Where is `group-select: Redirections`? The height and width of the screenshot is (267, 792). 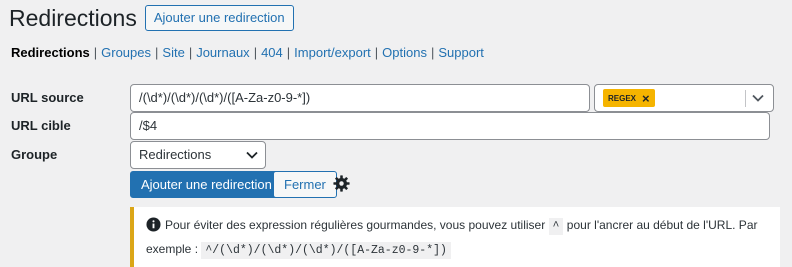
group-select: Redirections is located at coordinates (198, 155).